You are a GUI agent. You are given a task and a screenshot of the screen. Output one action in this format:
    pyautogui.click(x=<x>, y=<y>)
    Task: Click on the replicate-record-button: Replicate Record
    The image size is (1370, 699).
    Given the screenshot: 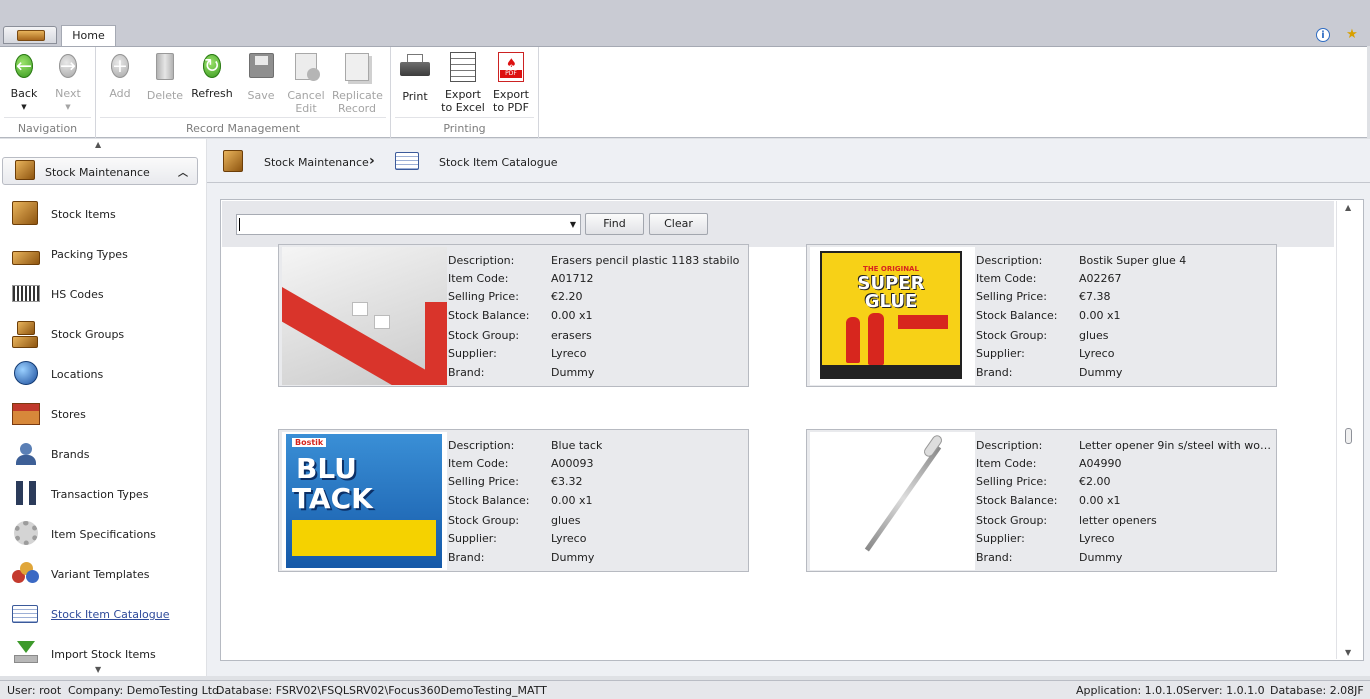 What is the action you would take?
    pyautogui.click(x=357, y=83)
    